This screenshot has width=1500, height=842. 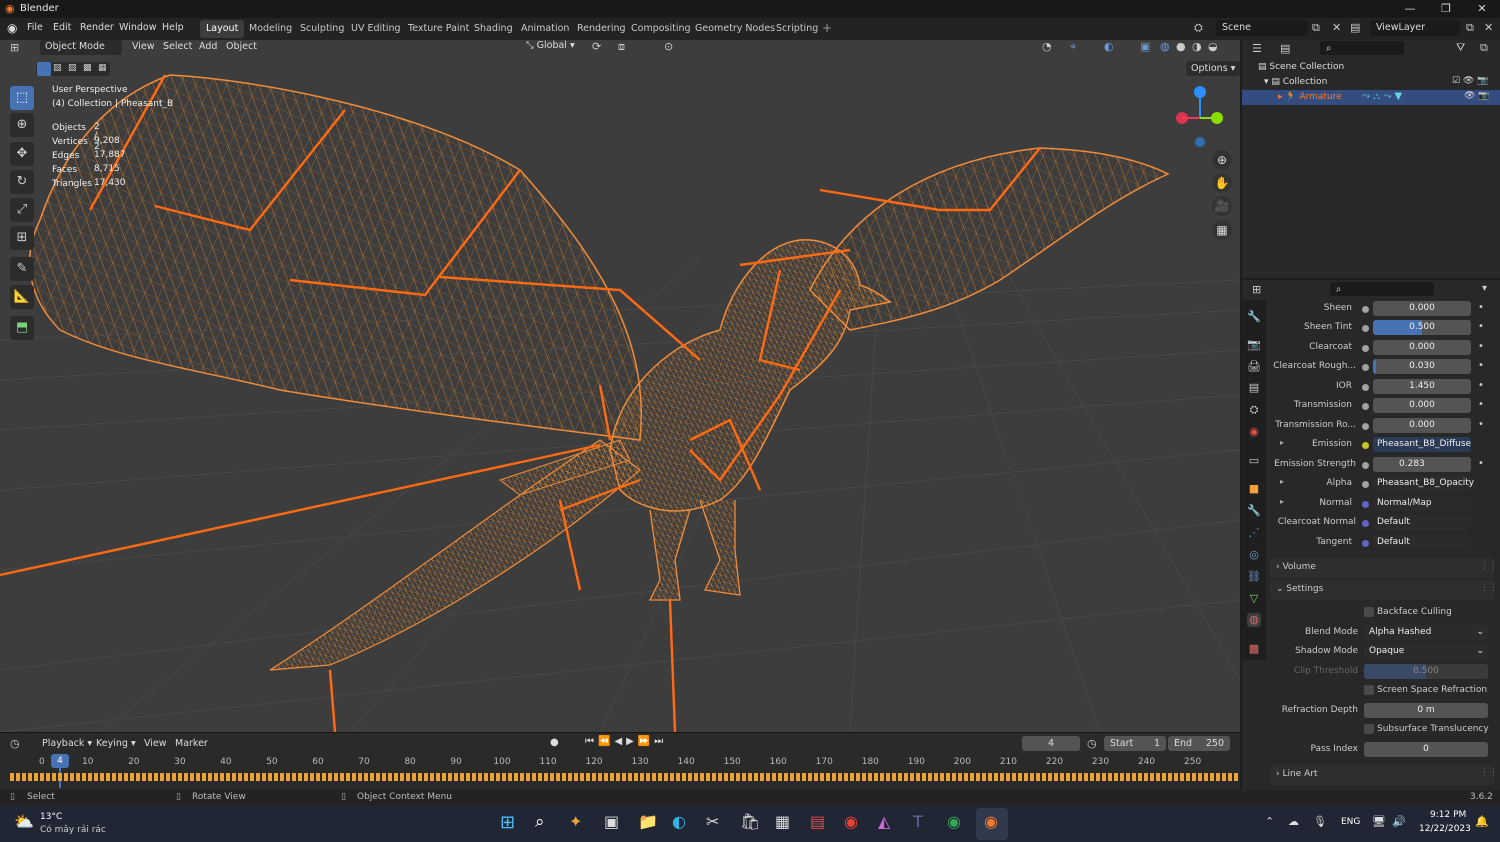 What do you see at coordinates (1109, 46) in the screenshot?
I see `overlay-toggle-icon: ◐` at bounding box center [1109, 46].